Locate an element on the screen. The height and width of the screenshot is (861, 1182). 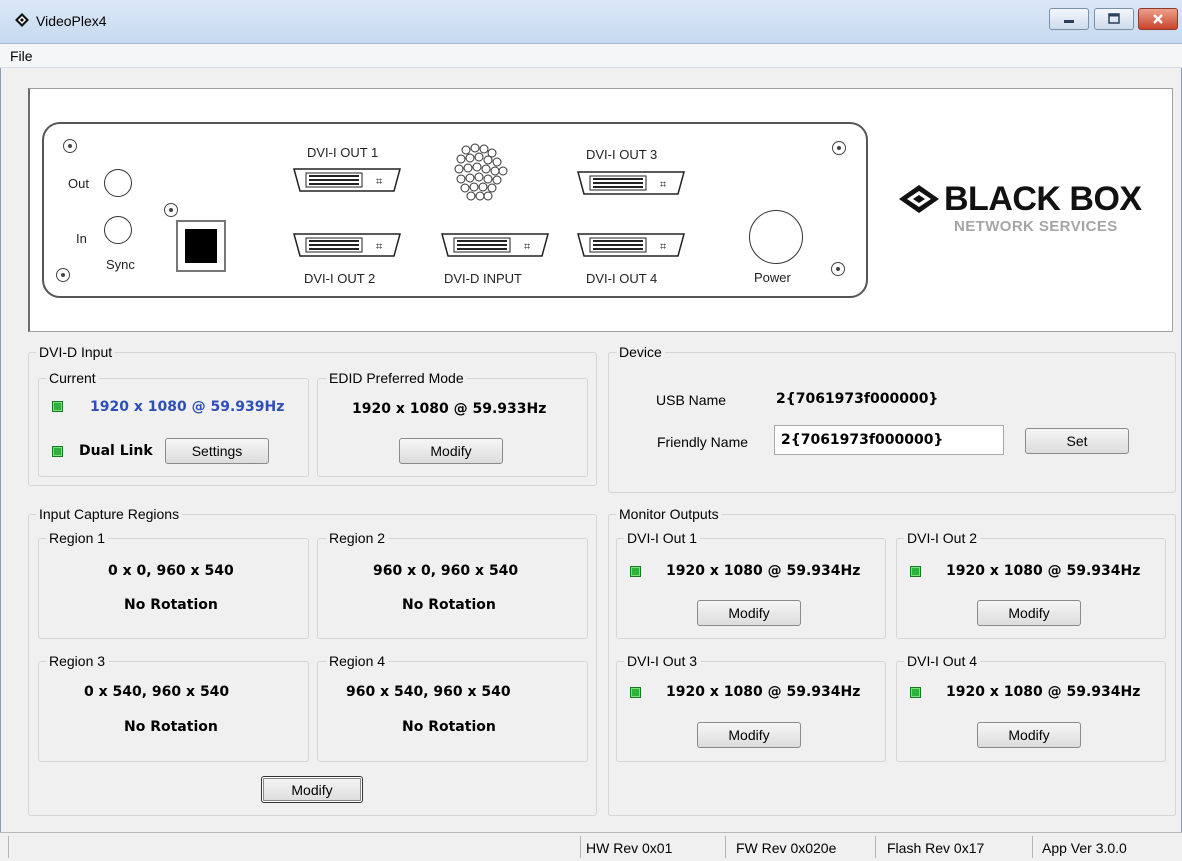
dvi-out-4-modify-button: Modify is located at coordinates (1029, 735).